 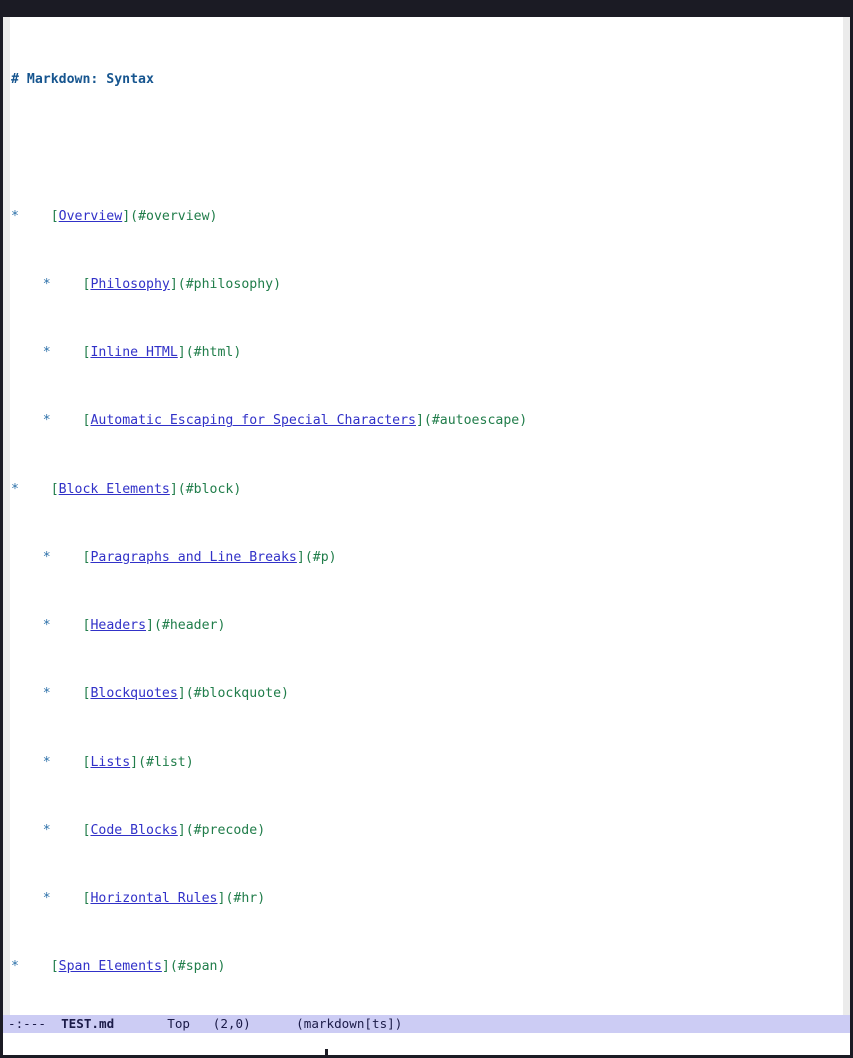 I want to click on link-target: (#hr), so click(x=245, y=899).